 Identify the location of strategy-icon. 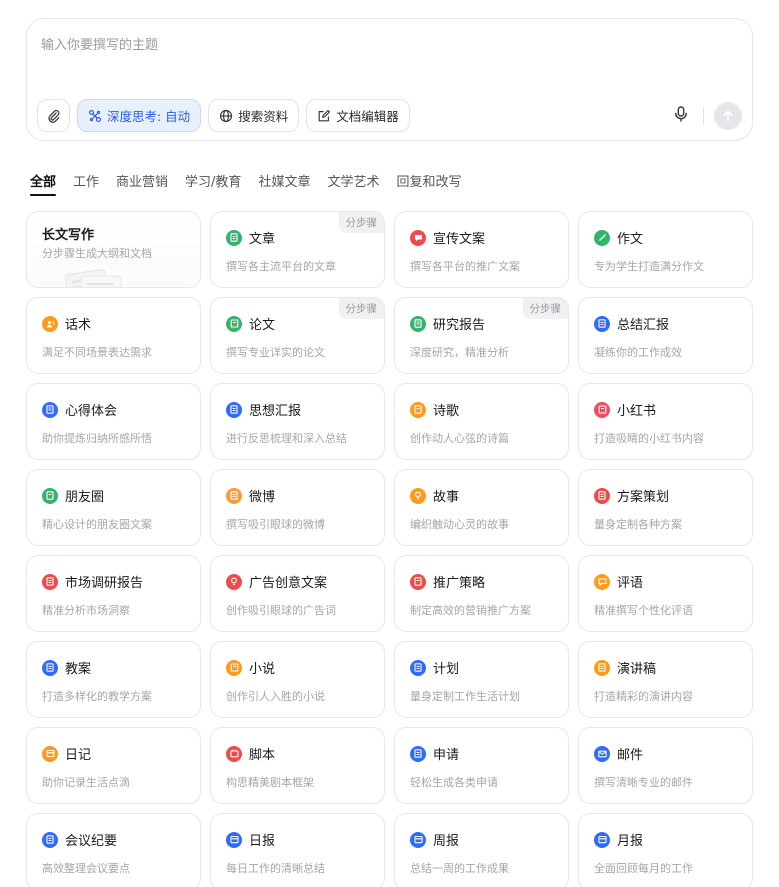
(418, 581).